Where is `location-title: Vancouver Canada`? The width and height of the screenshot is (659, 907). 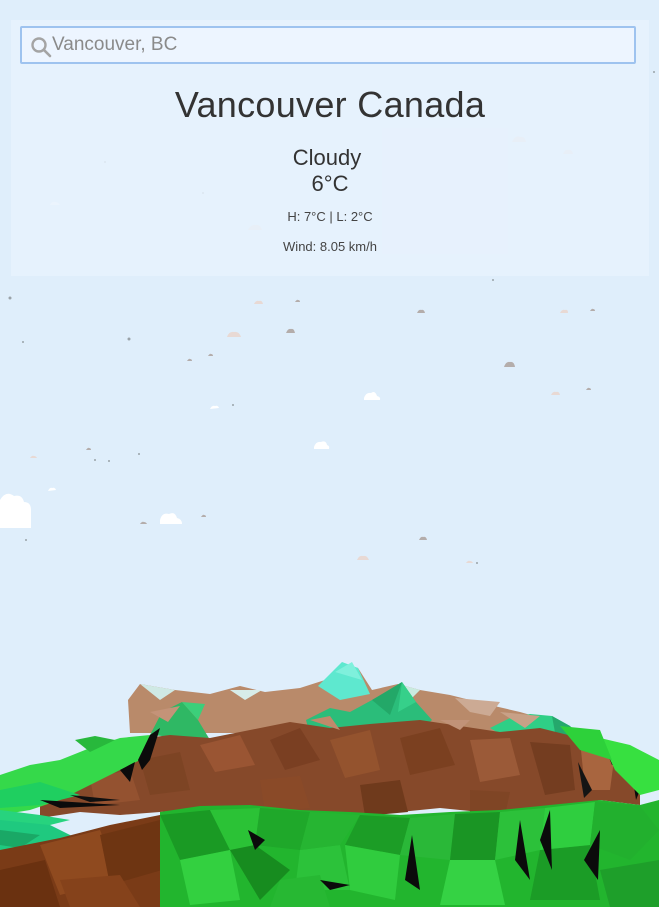
location-title: Vancouver Canada is located at coordinates (330, 104).